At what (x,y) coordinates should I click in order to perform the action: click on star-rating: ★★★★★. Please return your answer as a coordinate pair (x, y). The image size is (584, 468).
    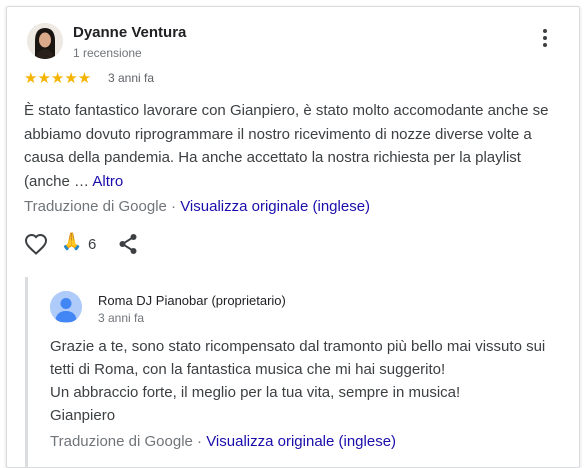
    Looking at the image, I should click on (58, 78).